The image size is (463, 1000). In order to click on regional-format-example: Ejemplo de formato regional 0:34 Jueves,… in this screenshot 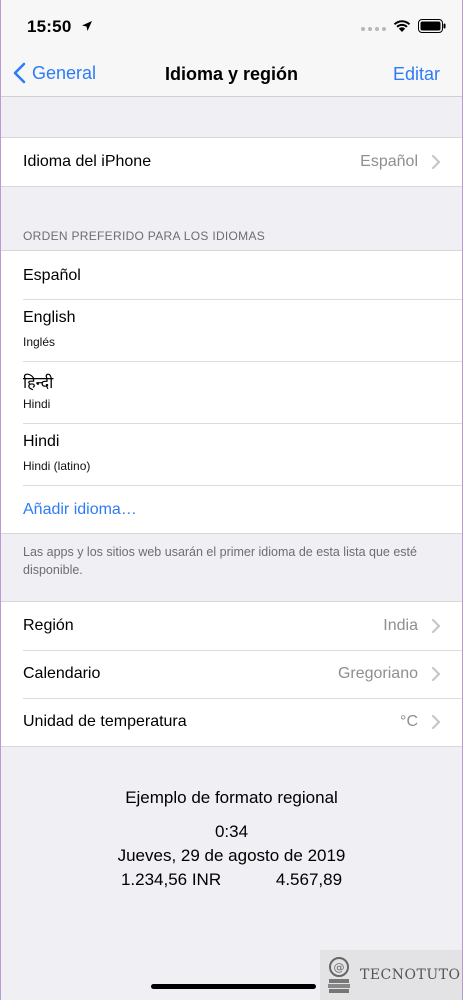, I will do `click(231, 839)`.